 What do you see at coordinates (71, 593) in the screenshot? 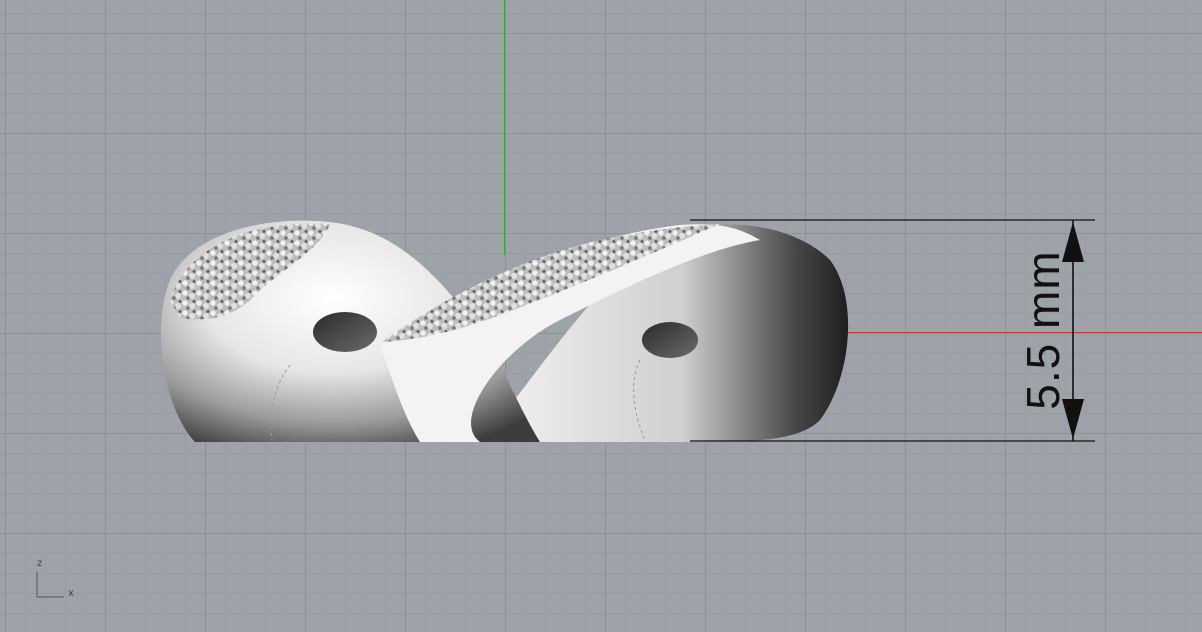
I see `gizmo-x-label: x` at bounding box center [71, 593].